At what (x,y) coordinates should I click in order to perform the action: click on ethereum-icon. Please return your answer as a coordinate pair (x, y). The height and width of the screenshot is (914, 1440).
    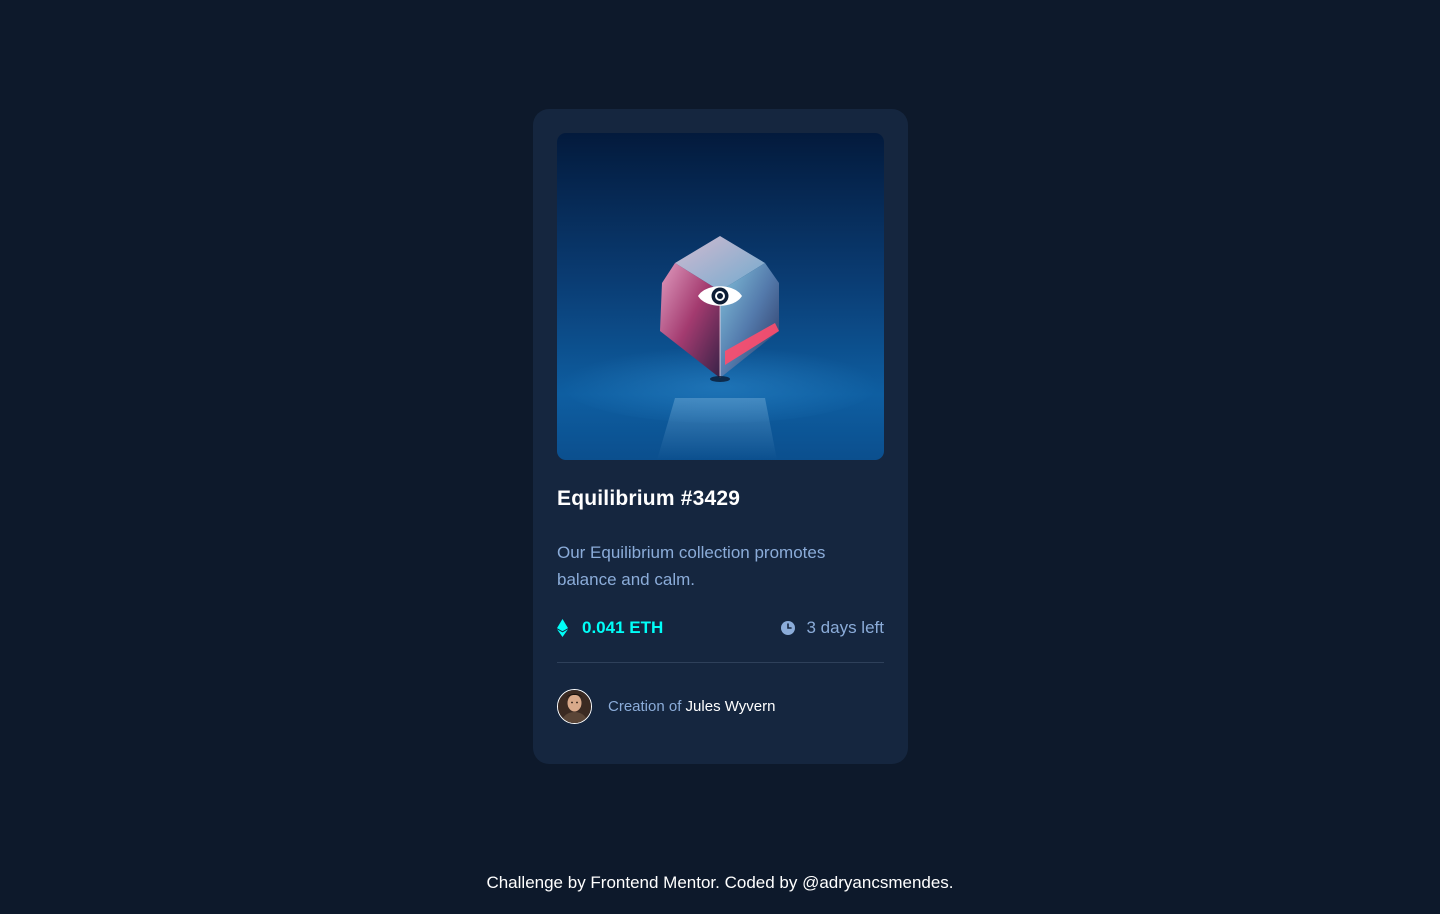
    Looking at the image, I should click on (562, 628).